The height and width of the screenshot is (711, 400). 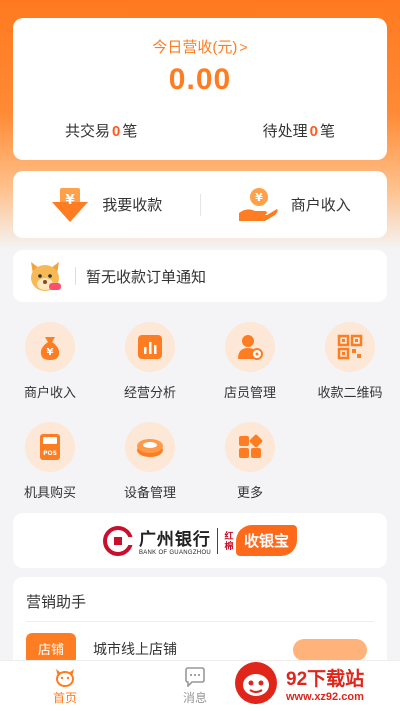 I want to click on staff-icon, so click(x=250, y=347).